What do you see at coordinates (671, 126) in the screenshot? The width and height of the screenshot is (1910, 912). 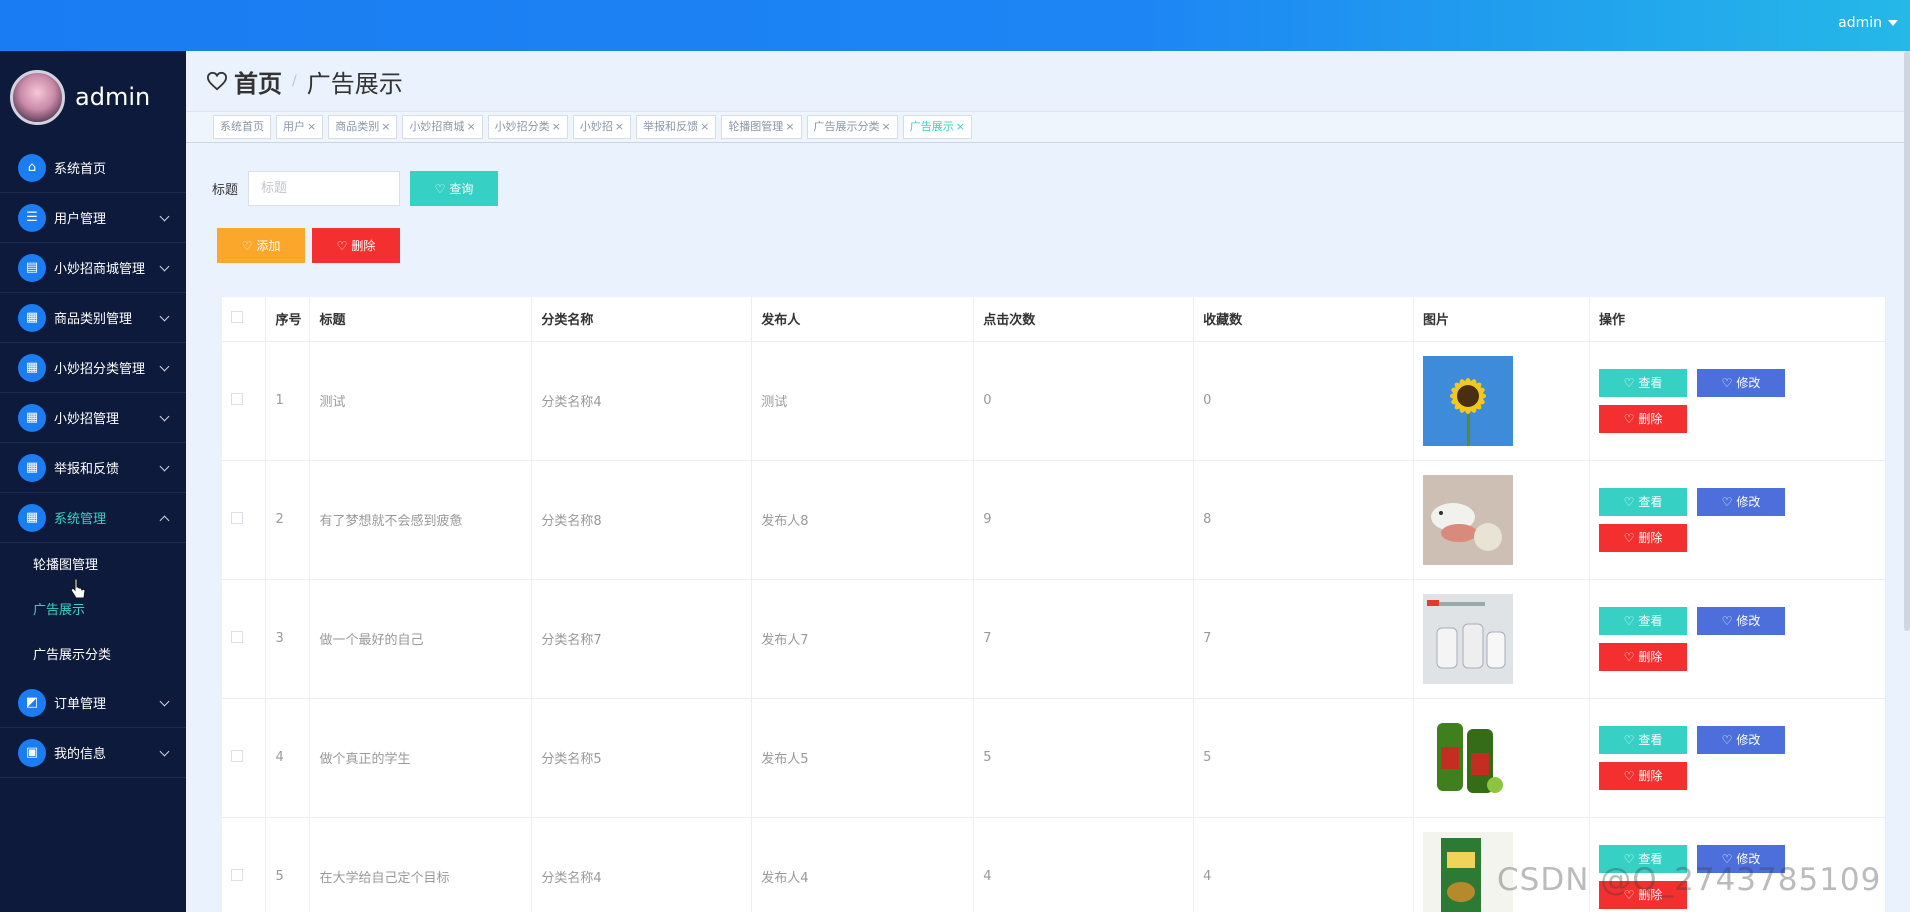 I see `tab-tag-label: 举报和反馈` at bounding box center [671, 126].